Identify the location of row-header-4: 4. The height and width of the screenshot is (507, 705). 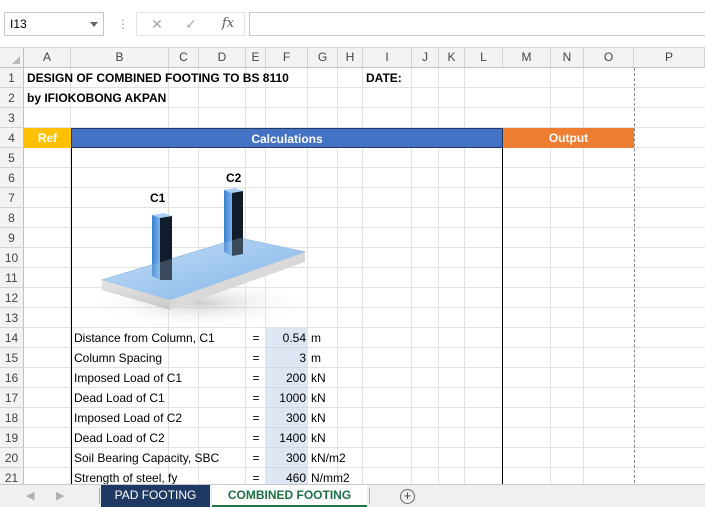
(12, 138).